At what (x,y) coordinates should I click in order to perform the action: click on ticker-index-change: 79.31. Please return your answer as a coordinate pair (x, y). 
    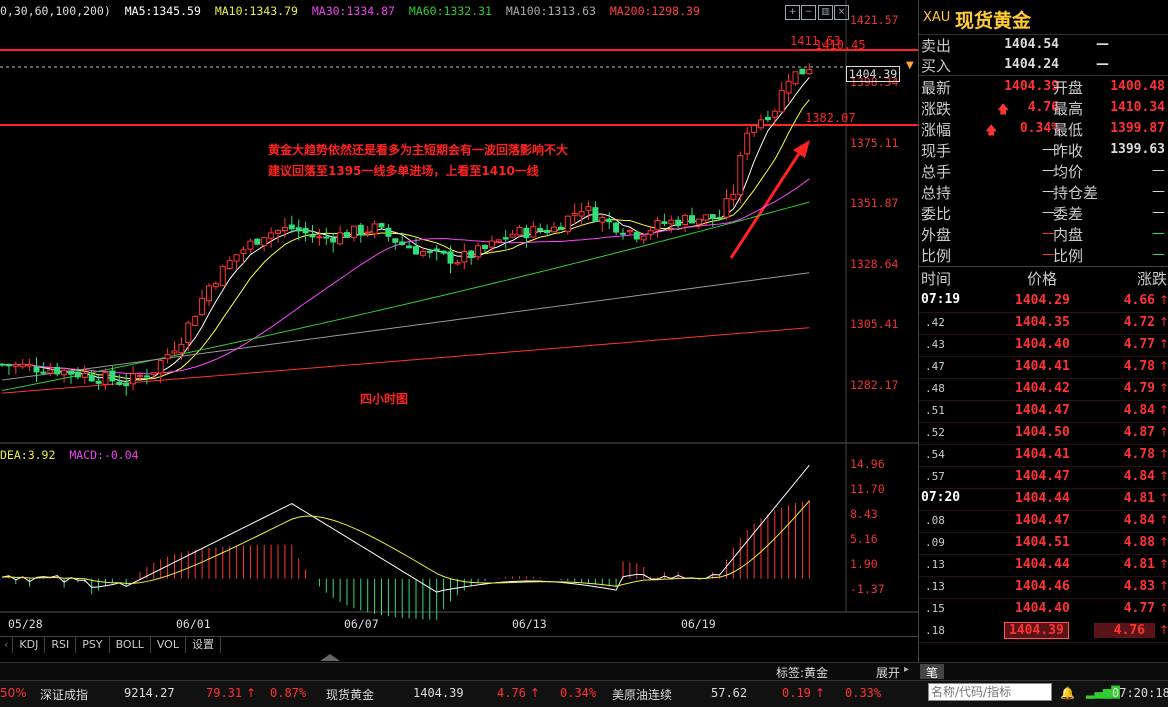
    Looking at the image, I should click on (224, 693).